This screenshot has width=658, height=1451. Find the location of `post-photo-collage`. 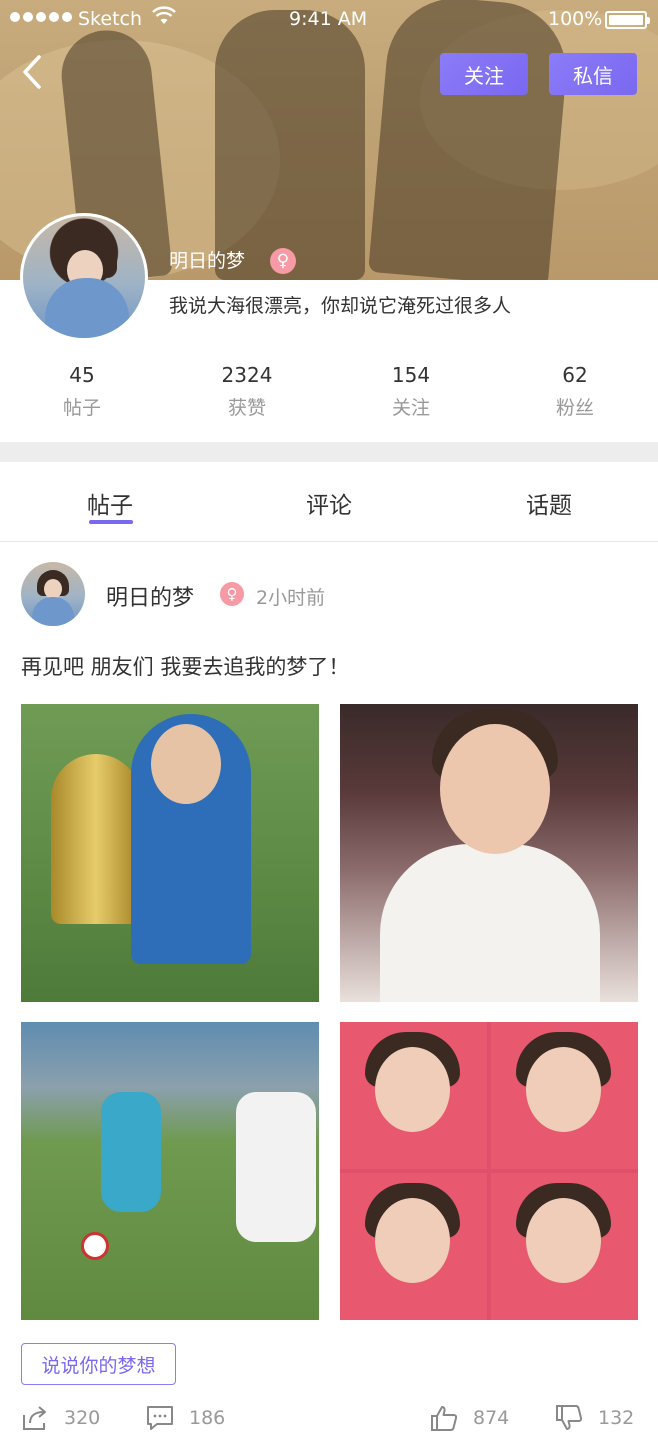

post-photo-collage is located at coordinates (489, 1171).